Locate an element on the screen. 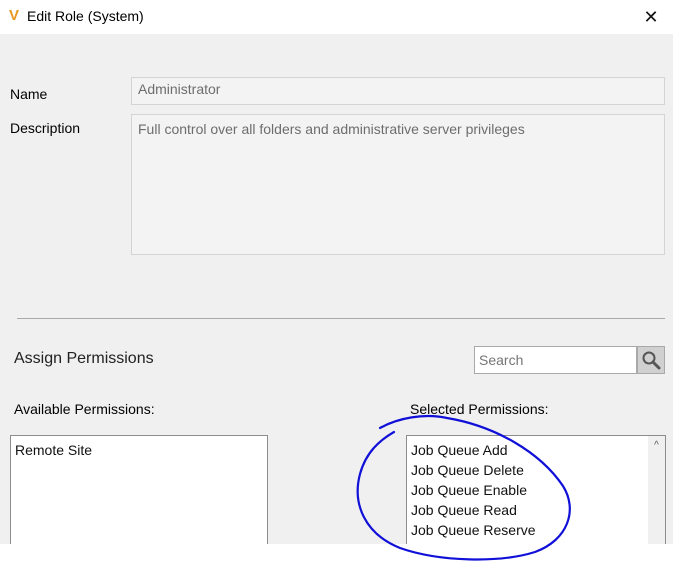 Image resolution: width=673 pixels, height=564 pixels. list-item: Job Queue Enable is located at coordinates (536, 490).